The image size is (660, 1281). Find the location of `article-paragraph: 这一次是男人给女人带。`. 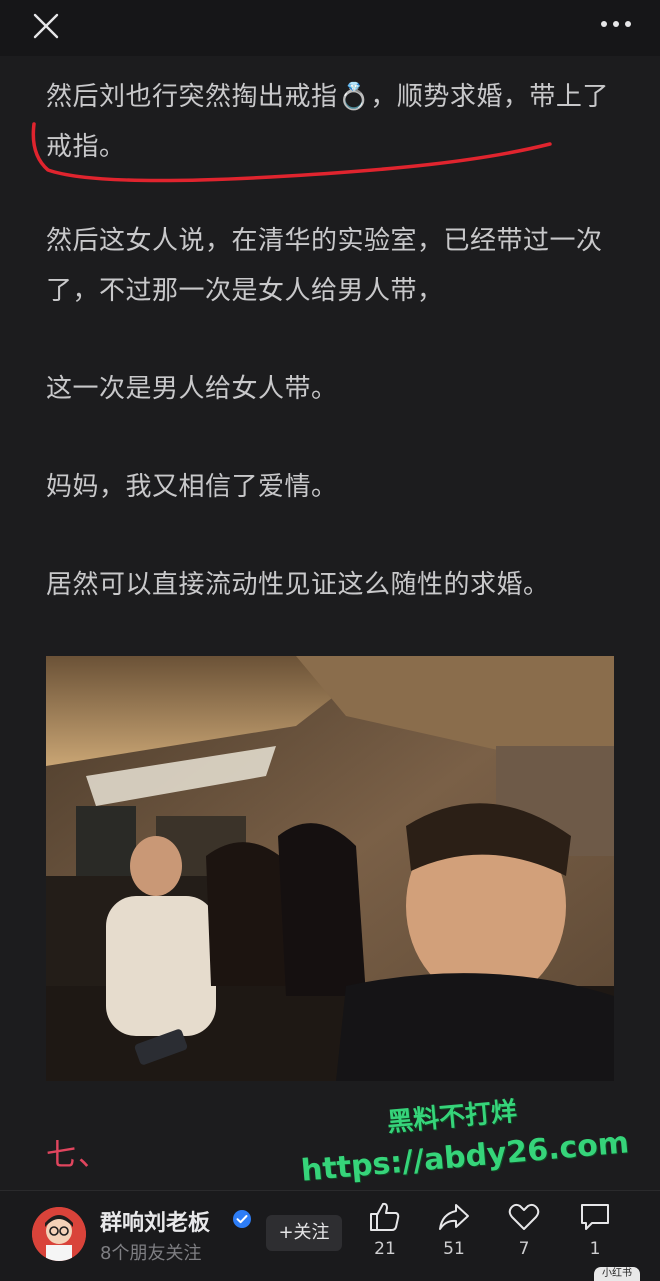

article-paragraph: 这一次是男人给女人带。 is located at coordinates (192, 389).